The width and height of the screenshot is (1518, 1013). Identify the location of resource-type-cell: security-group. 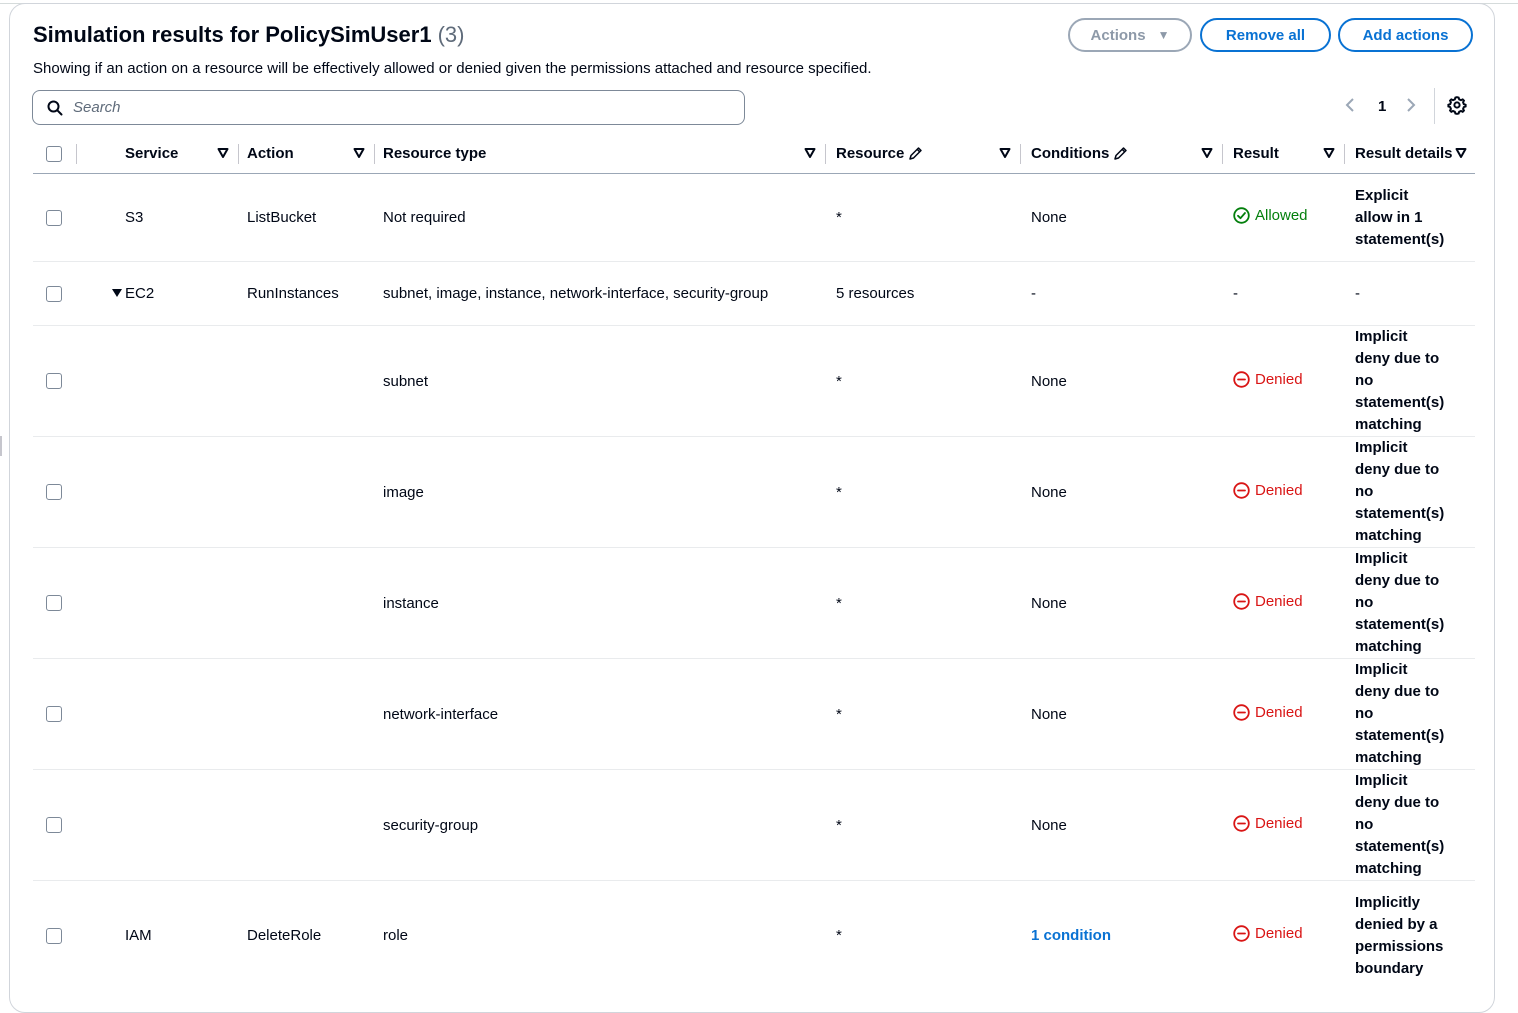
(600, 825).